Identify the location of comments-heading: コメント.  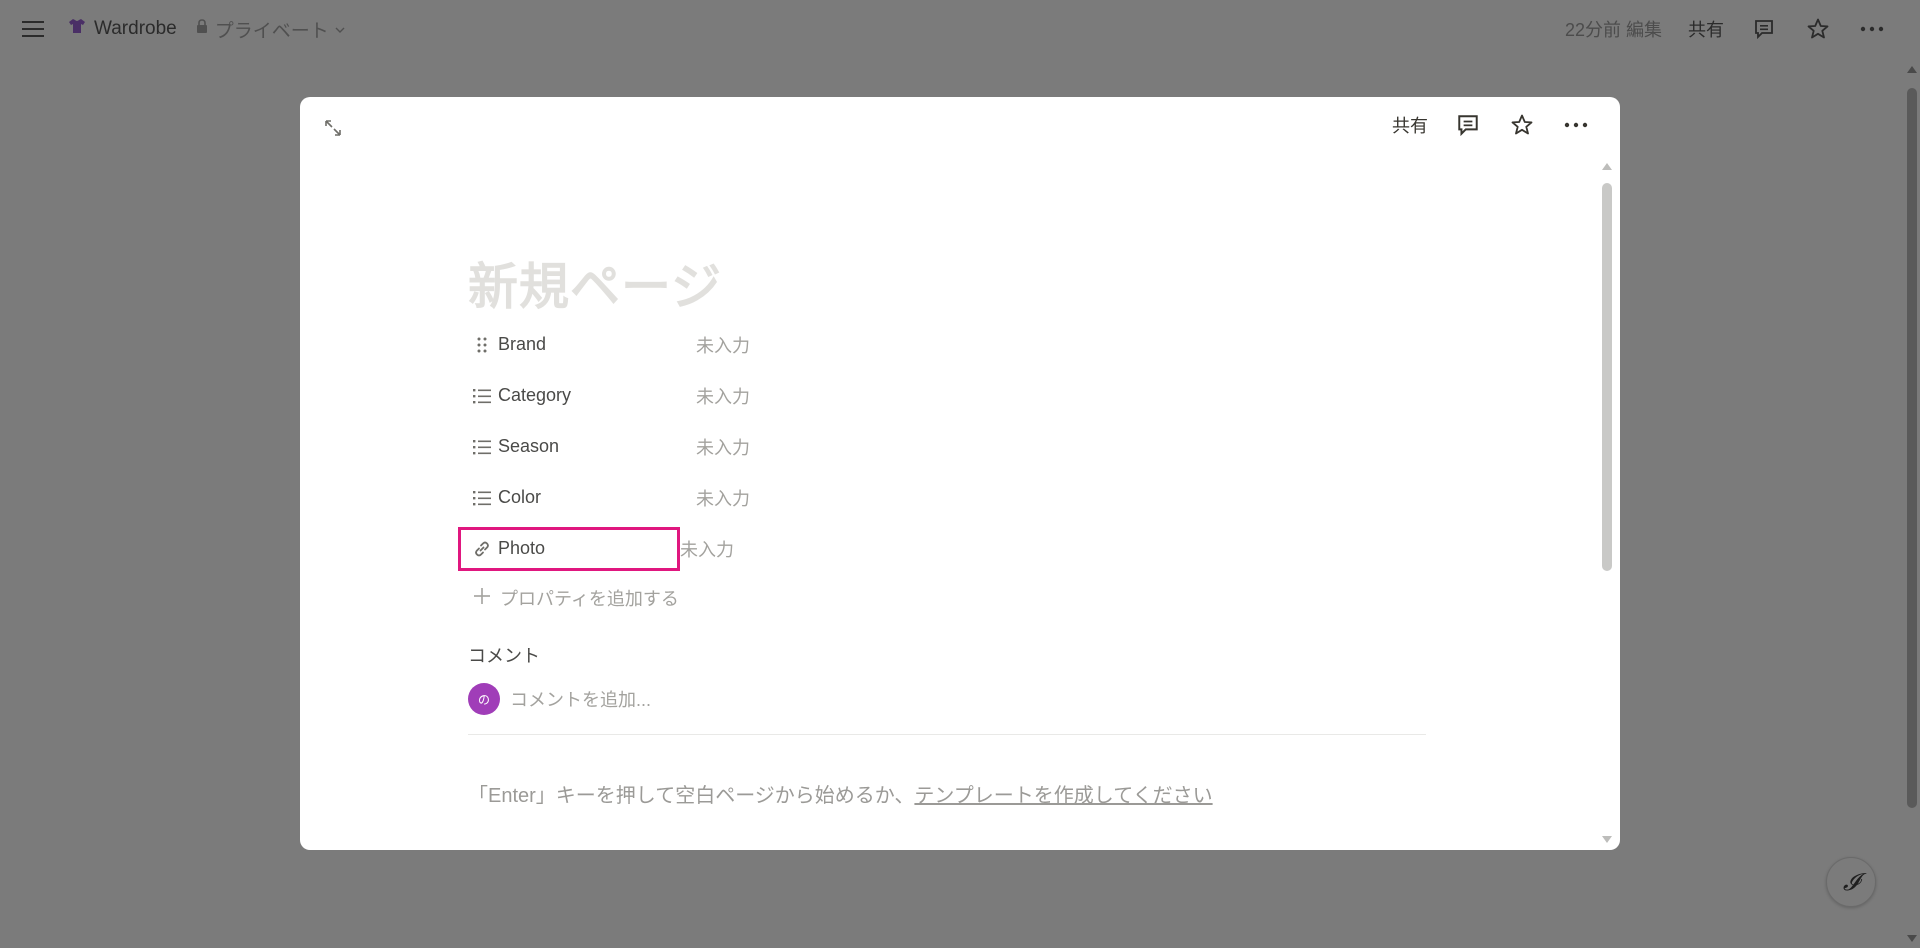
(504, 656).